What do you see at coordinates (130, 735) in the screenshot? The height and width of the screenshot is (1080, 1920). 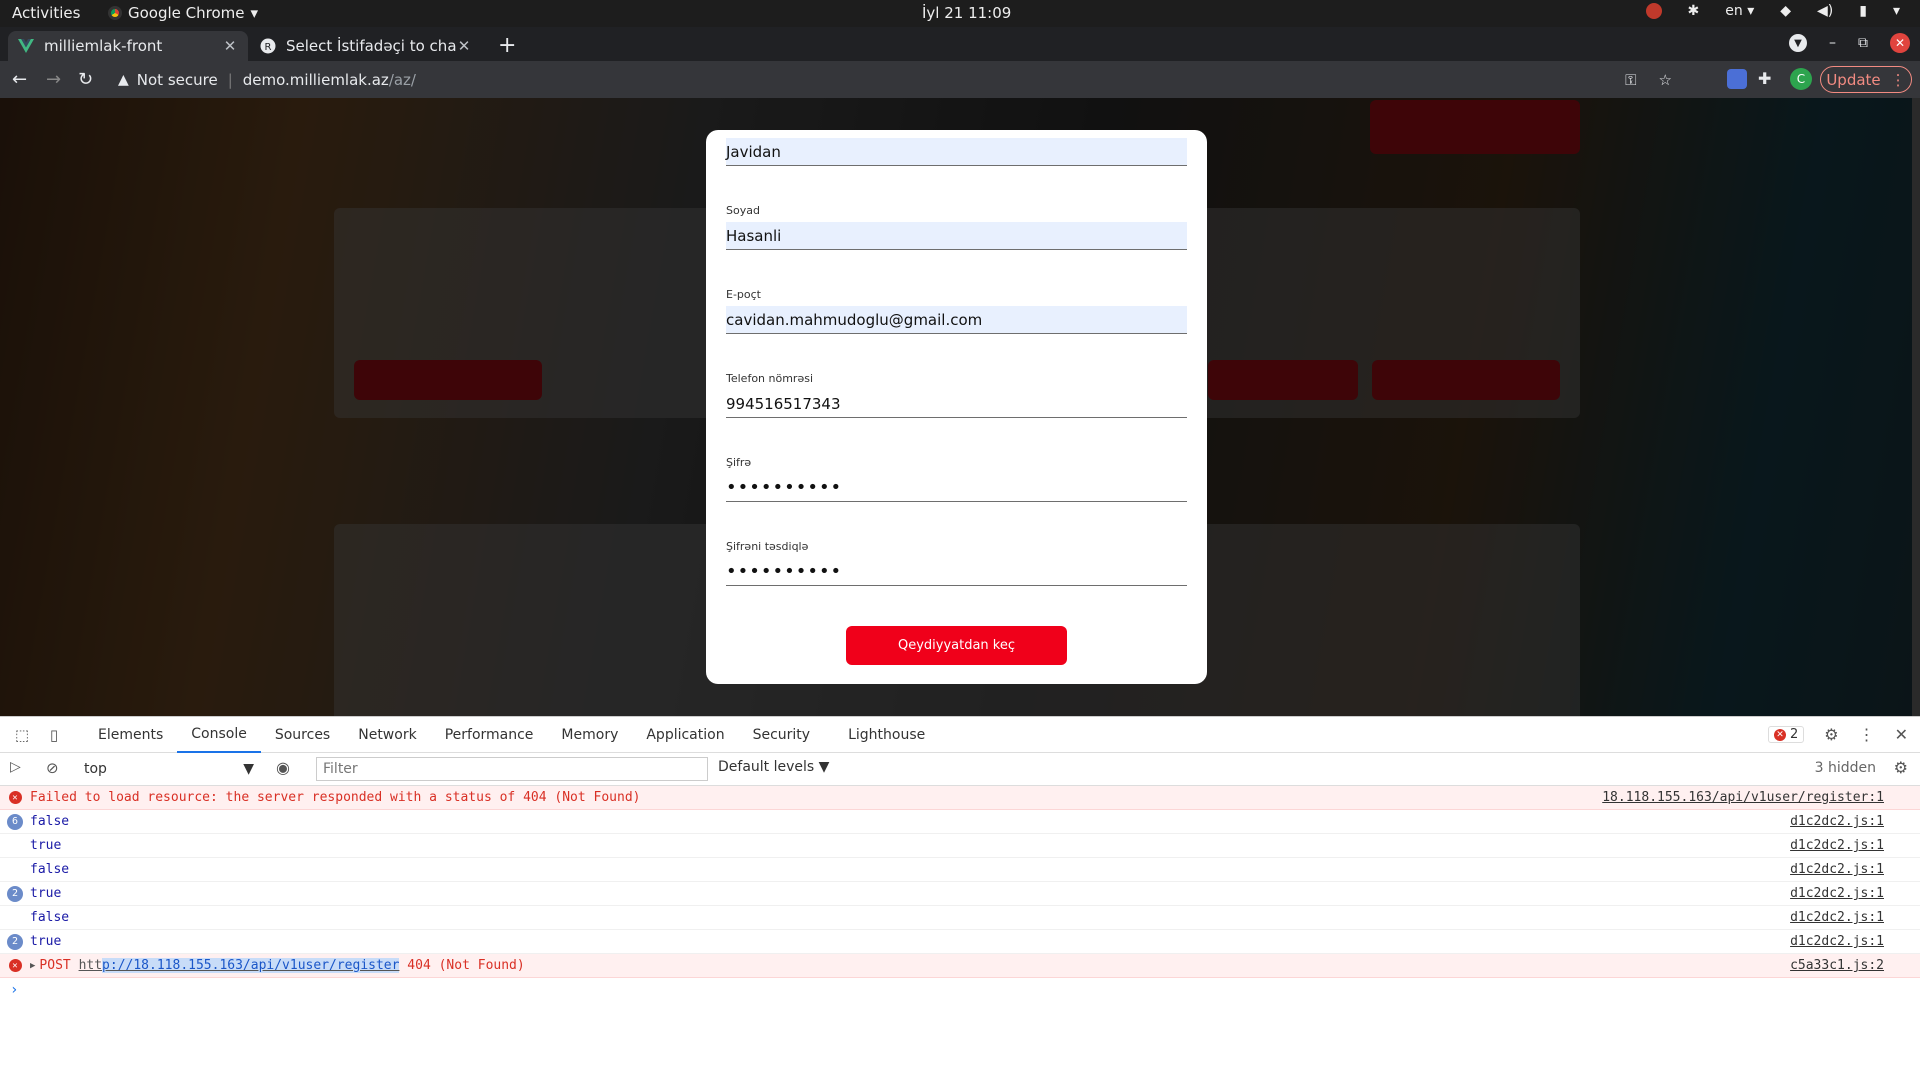 I see `tab-elements: Elements` at bounding box center [130, 735].